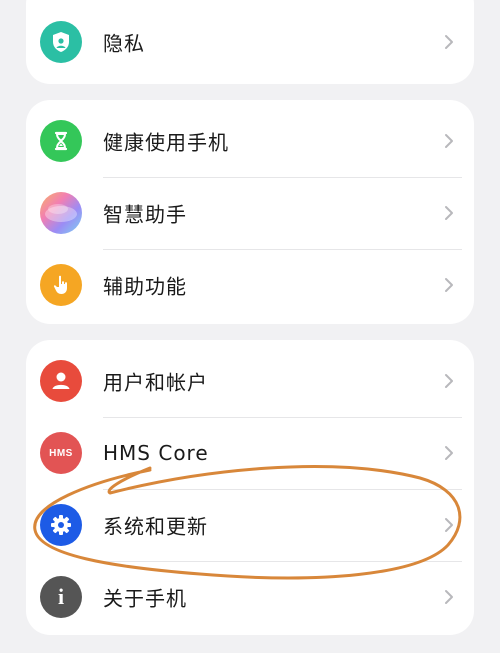 The image size is (500, 653). I want to click on settings-group-privacy: 隐私, so click(250, 42).